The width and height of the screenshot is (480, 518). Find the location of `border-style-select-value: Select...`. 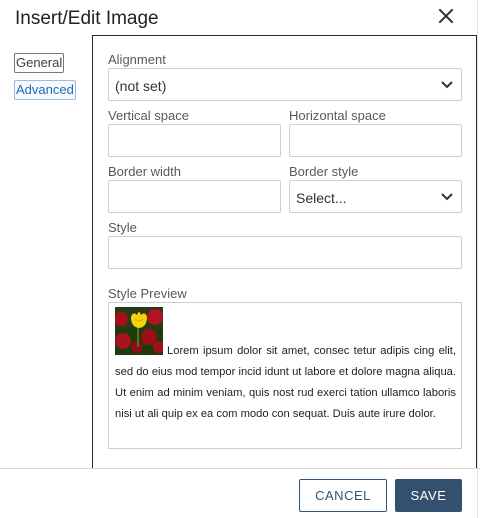

border-style-select-value: Select... is located at coordinates (321, 198).